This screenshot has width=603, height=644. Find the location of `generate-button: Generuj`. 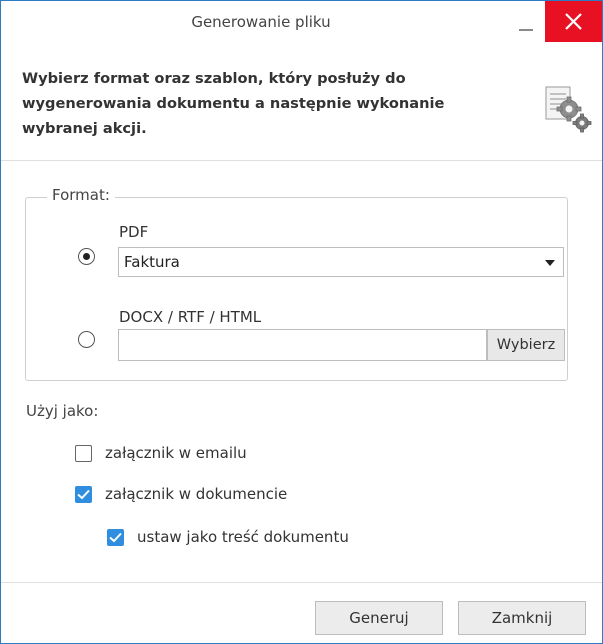

generate-button: Generuj is located at coordinates (379, 618).